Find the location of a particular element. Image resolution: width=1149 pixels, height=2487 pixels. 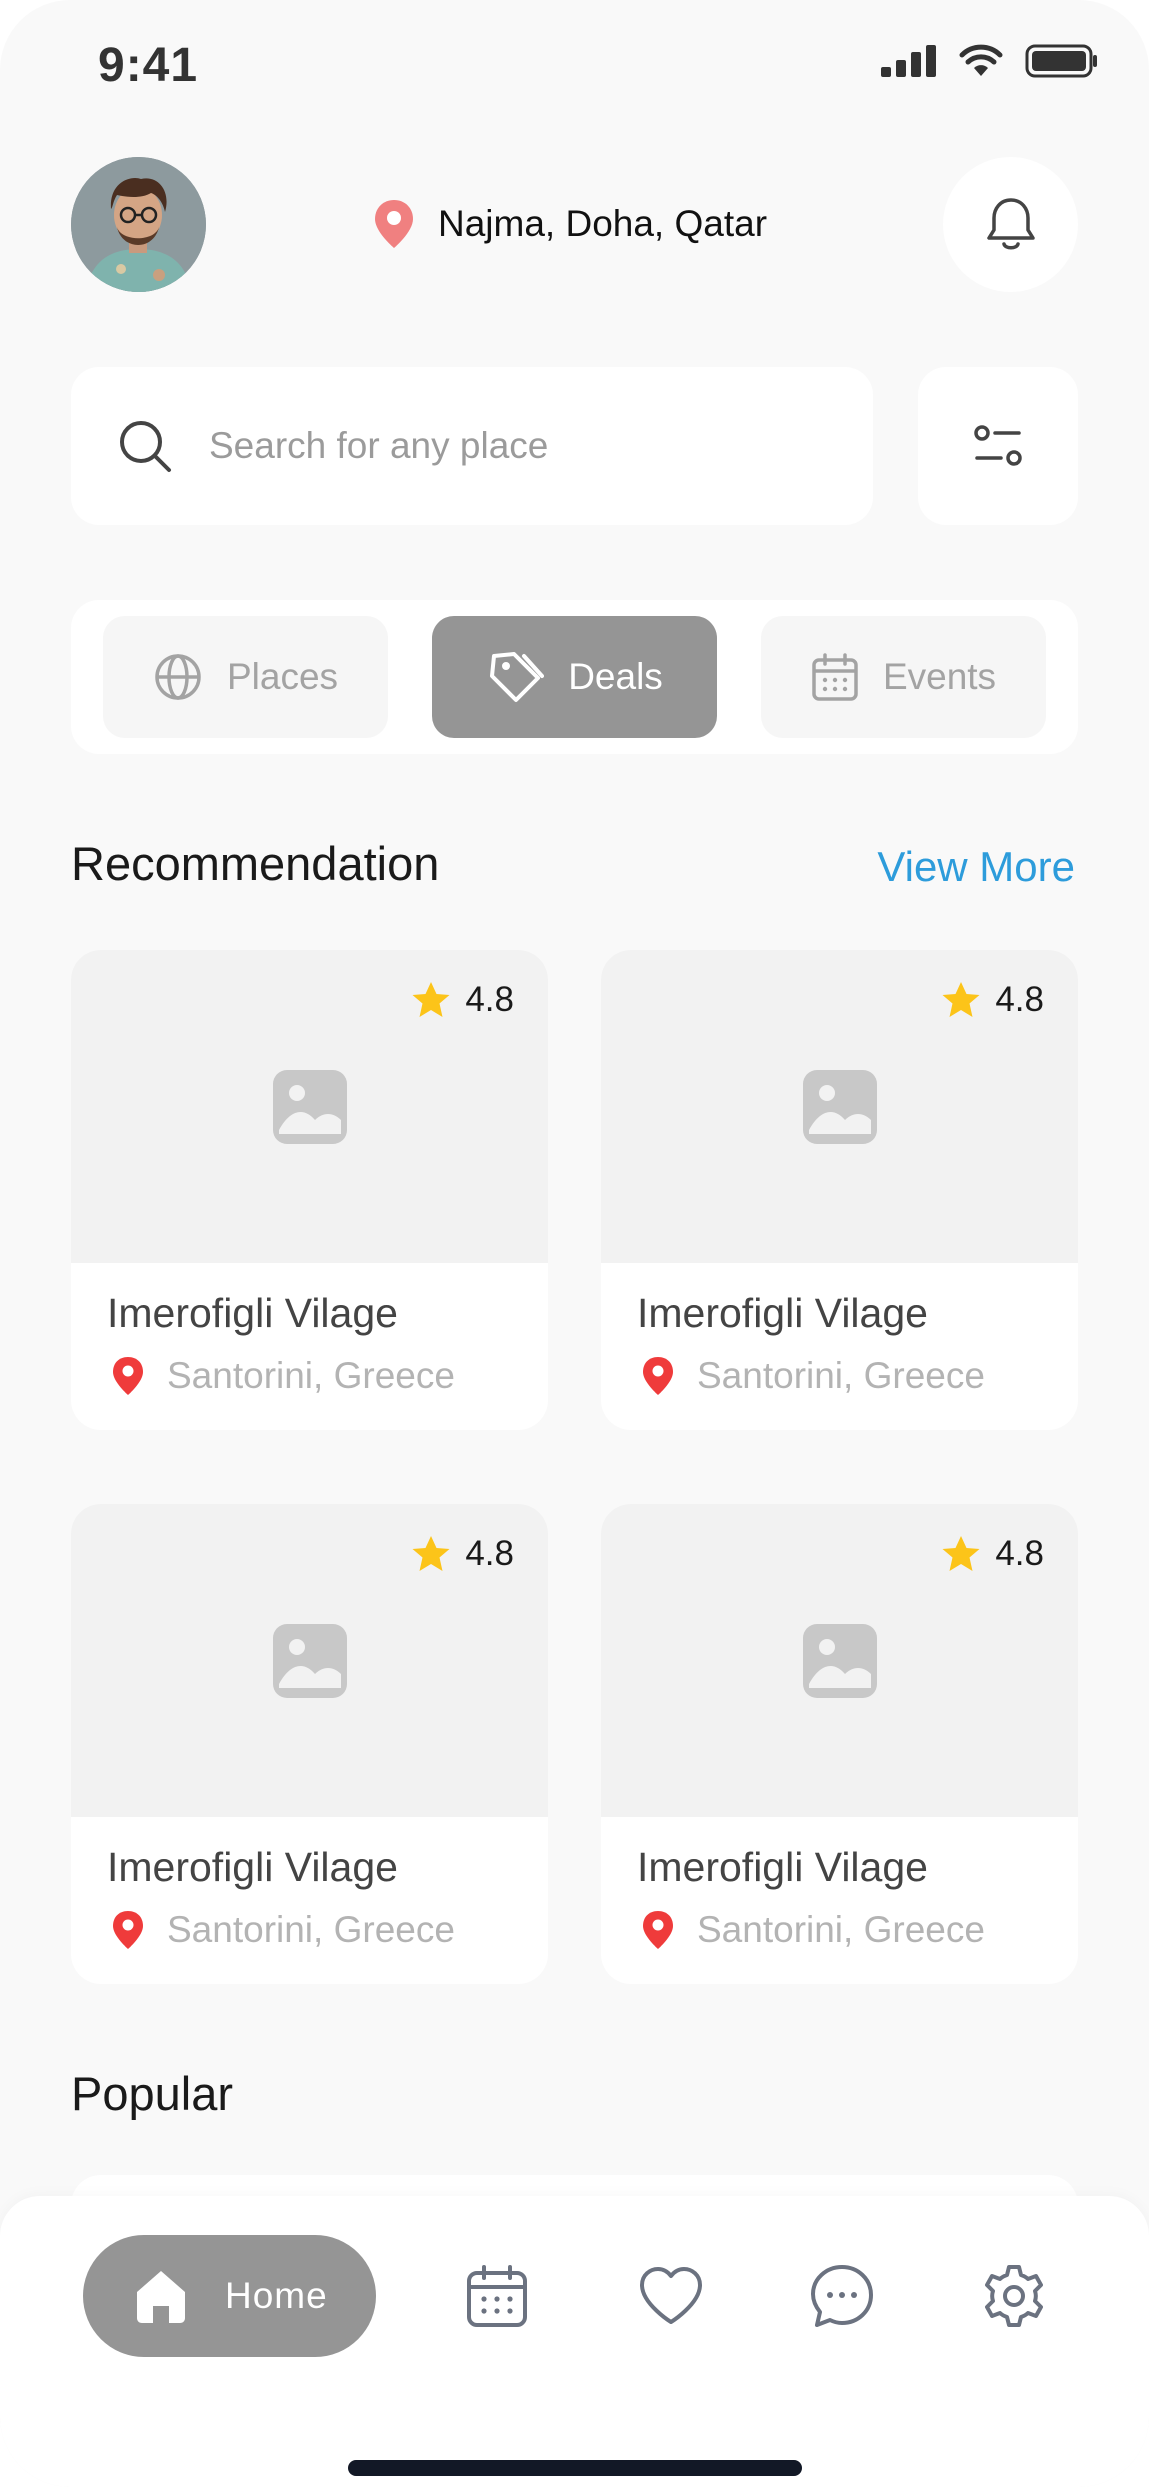

search-bar is located at coordinates (472, 446).